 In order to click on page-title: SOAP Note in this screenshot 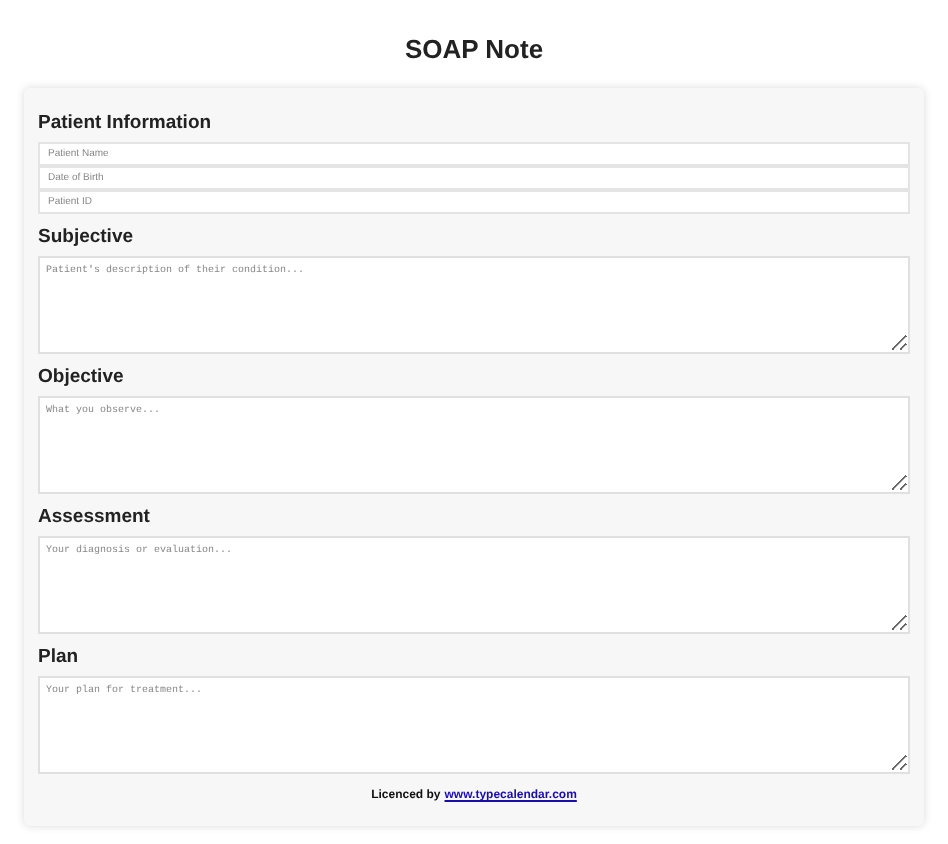, I will do `click(474, 50)`.